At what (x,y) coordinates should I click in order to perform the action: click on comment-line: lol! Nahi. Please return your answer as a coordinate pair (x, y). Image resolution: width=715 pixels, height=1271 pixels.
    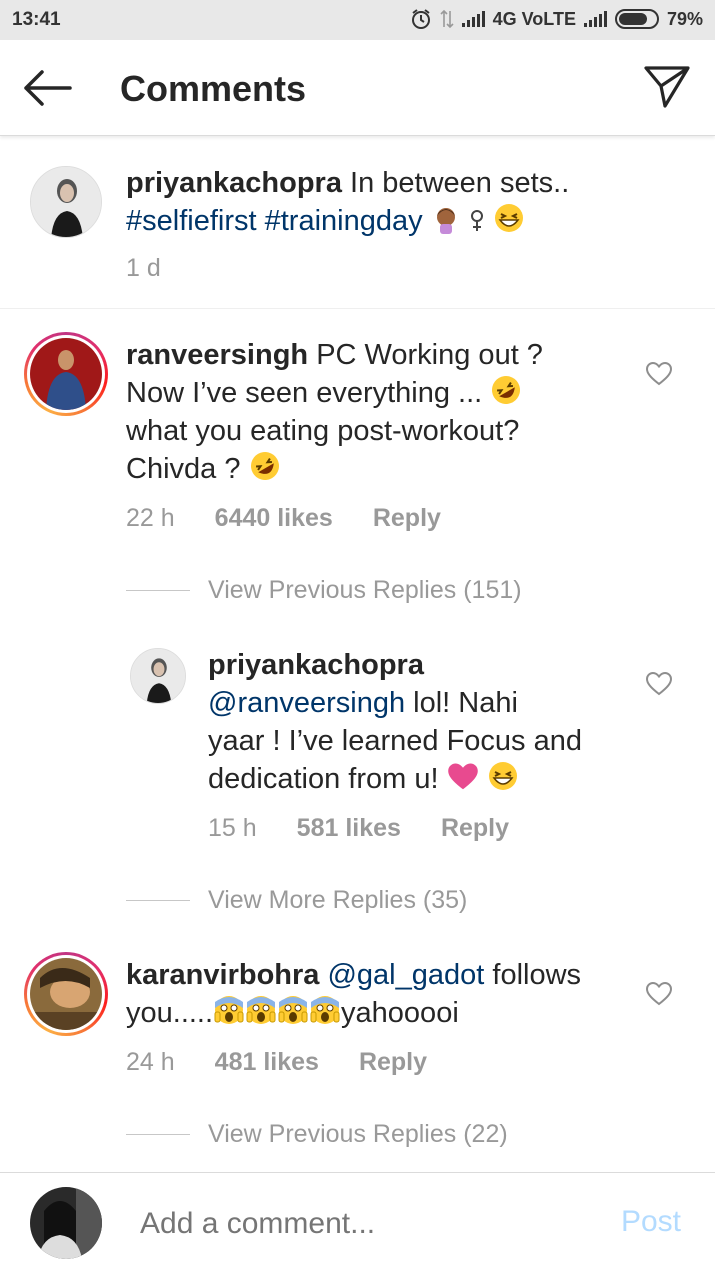
    Looking at the image, I should click on (465, 703).